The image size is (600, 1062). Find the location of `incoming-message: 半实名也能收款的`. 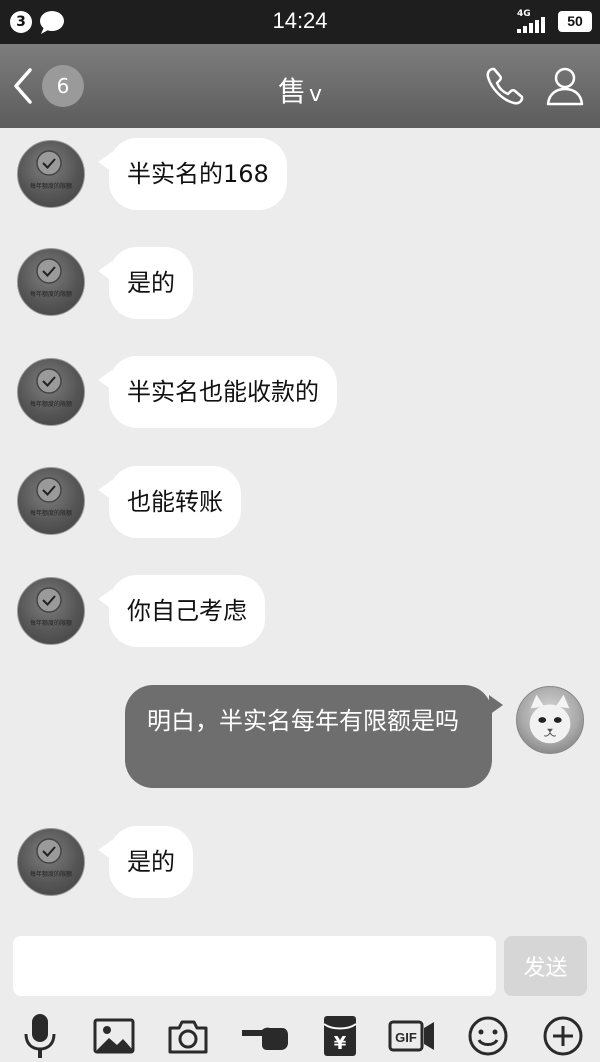

incoming-message: 半实名也能收款的 is located at coordinates (217, 392).